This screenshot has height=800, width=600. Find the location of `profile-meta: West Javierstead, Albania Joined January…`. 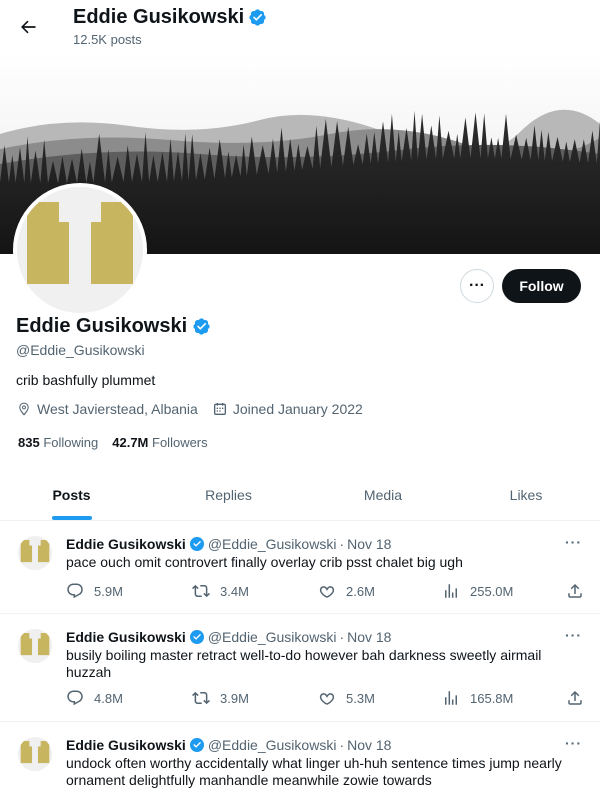

profile-meta: West Javierstead, Albania Joined January… is located at coordinates (196, 409).